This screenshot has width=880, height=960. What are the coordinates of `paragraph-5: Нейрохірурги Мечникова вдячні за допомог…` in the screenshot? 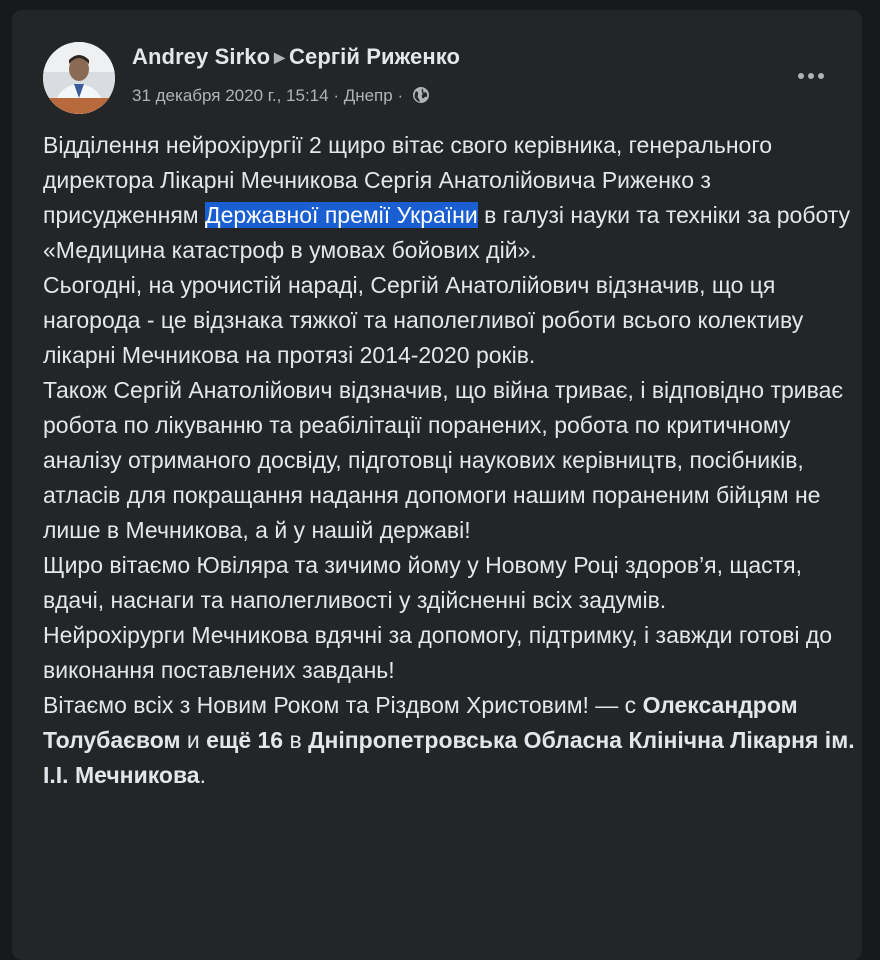 It's located at (438, 652).